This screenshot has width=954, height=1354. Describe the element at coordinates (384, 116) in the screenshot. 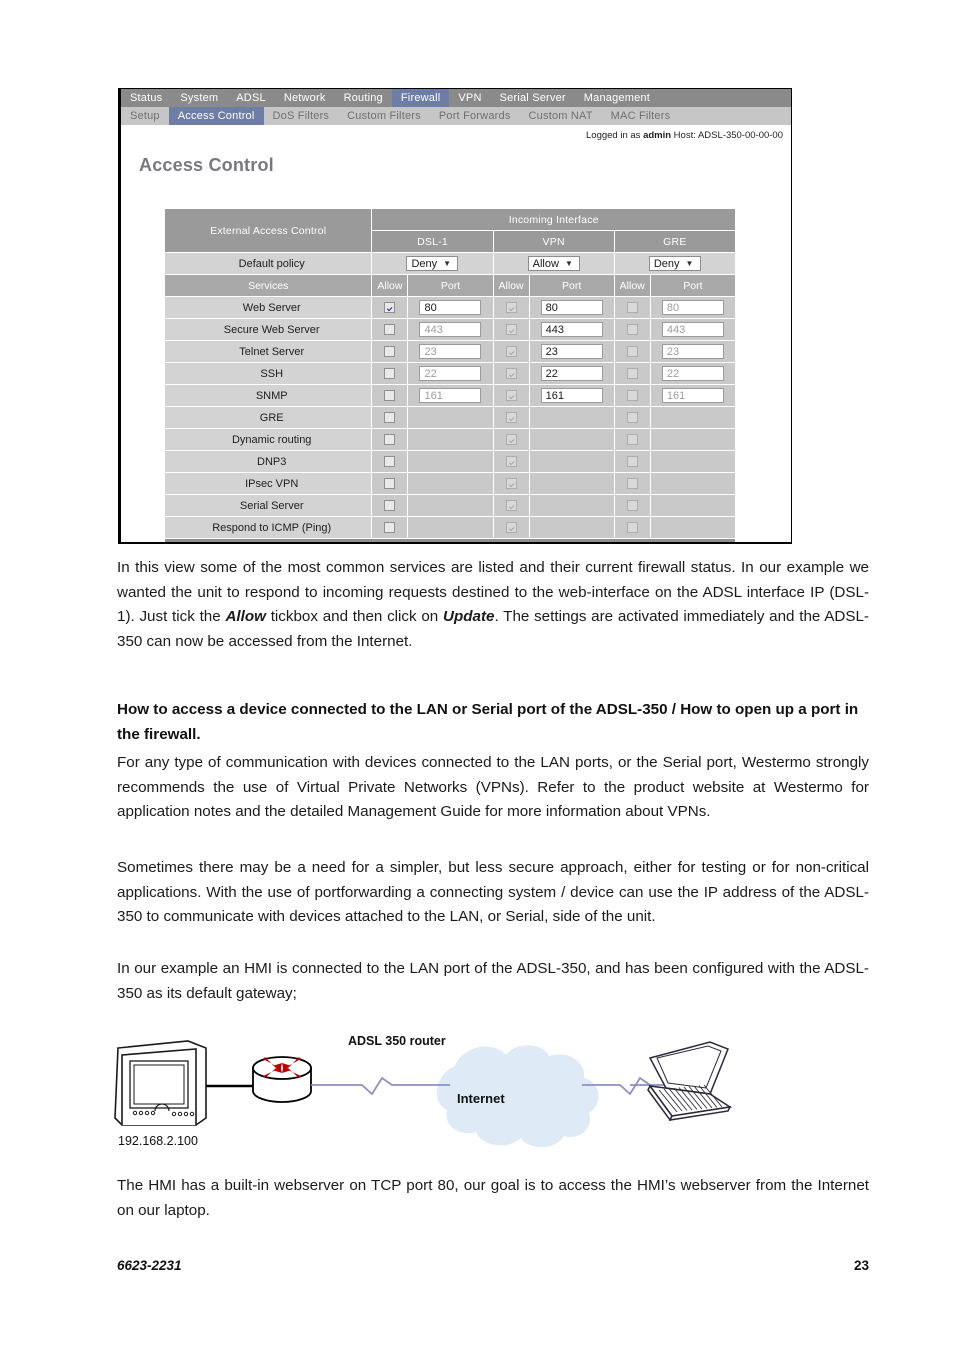

I see `subnav-item-custom-filters: Custom Filters` at that location.